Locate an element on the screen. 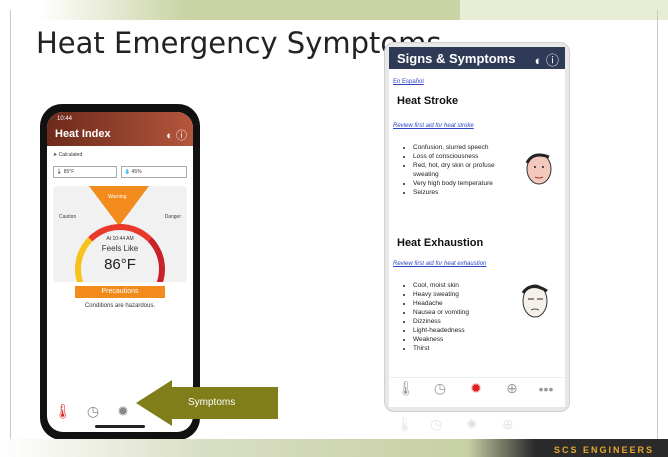  heat-exhaustion-face-illustration is located at coordinates (534, 301).